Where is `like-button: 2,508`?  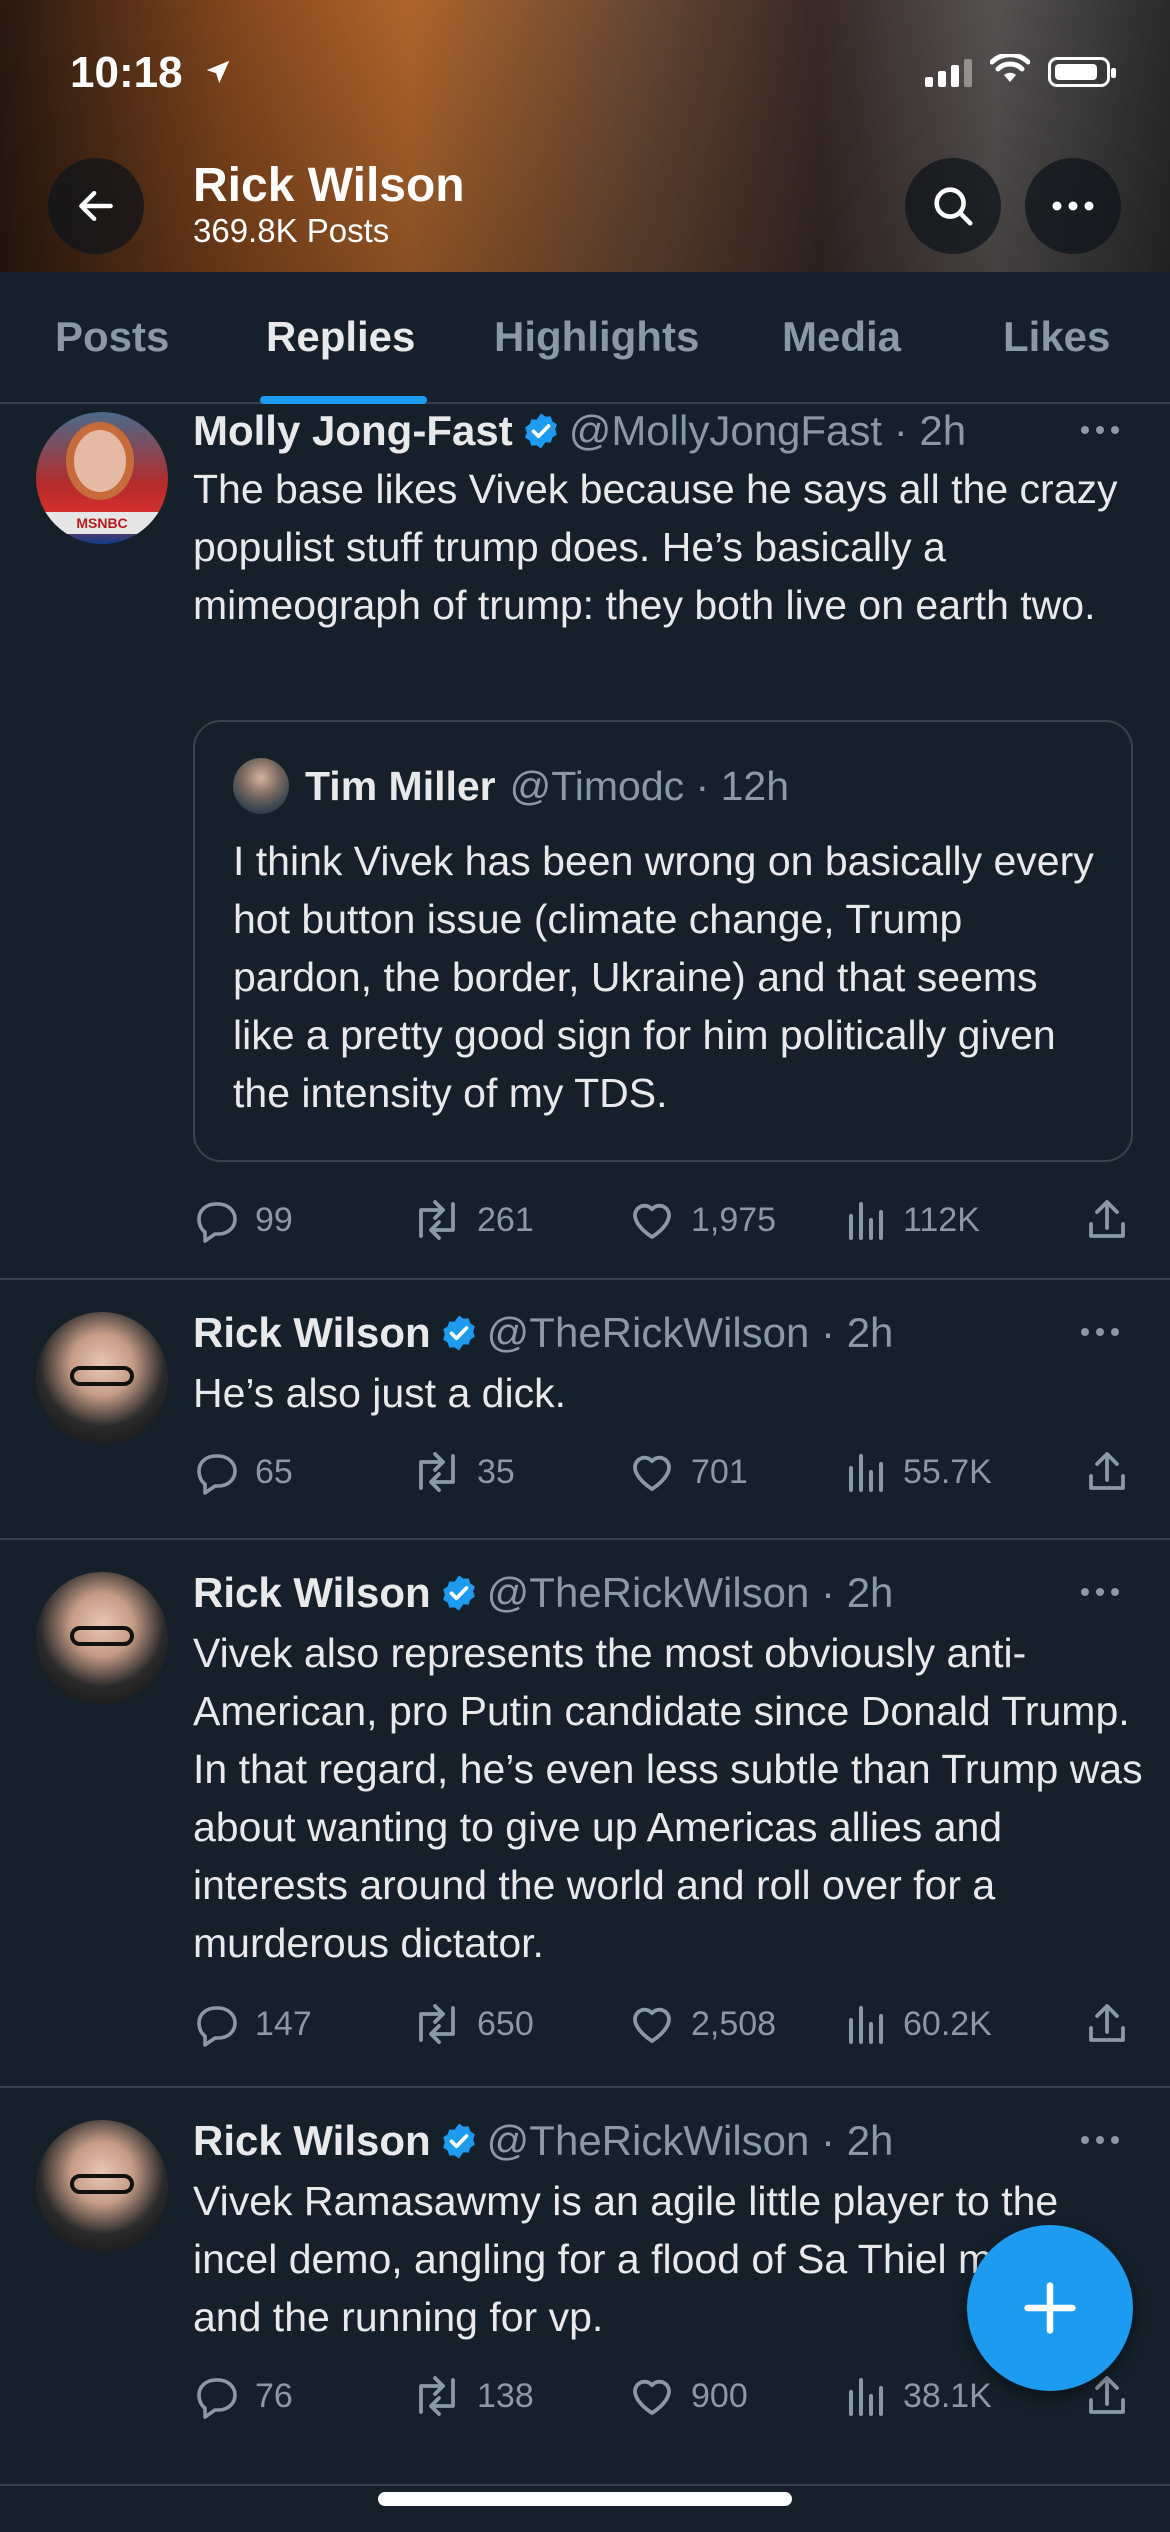 like-button: 2,508 is located at coordinates (701, 2024).